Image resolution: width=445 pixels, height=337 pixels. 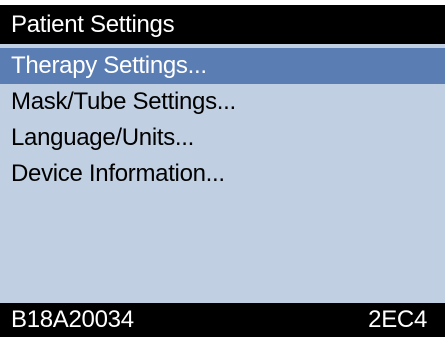 What do you see at coordinates (222, 320) in the screenshot?
I see `status-bar: B18A20034 2EC4` at bounding box center [222, 320].